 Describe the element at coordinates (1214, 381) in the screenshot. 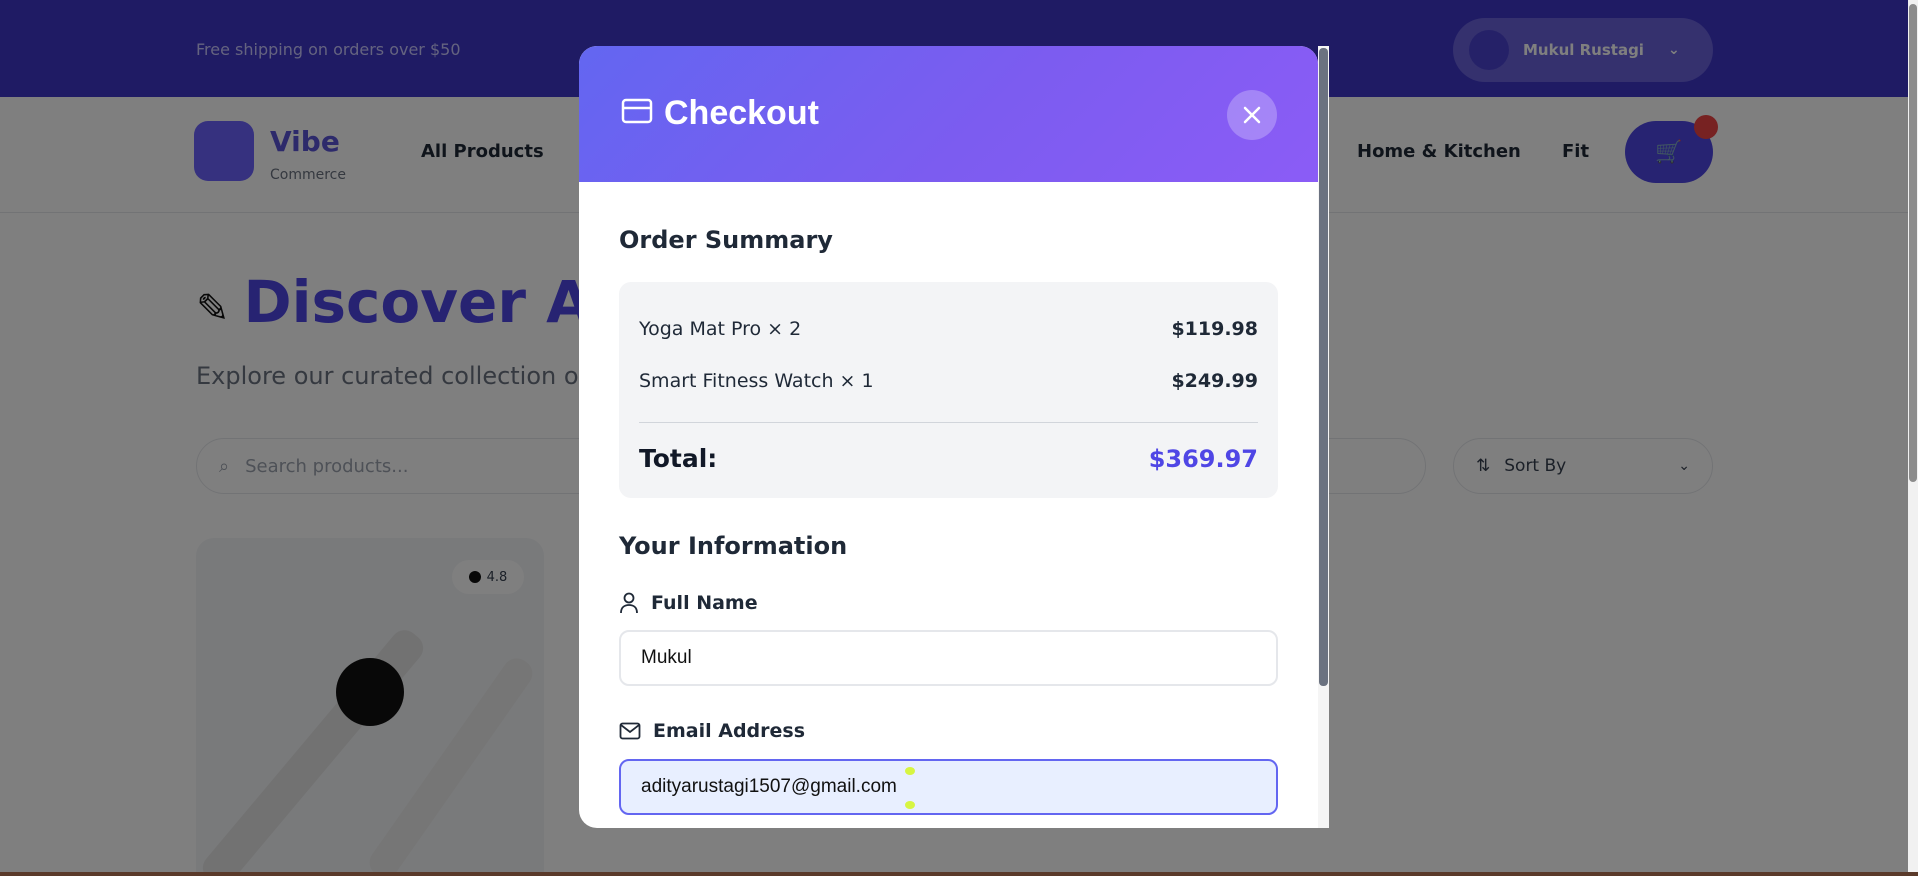

I see `item-price: $249.99` at that location.